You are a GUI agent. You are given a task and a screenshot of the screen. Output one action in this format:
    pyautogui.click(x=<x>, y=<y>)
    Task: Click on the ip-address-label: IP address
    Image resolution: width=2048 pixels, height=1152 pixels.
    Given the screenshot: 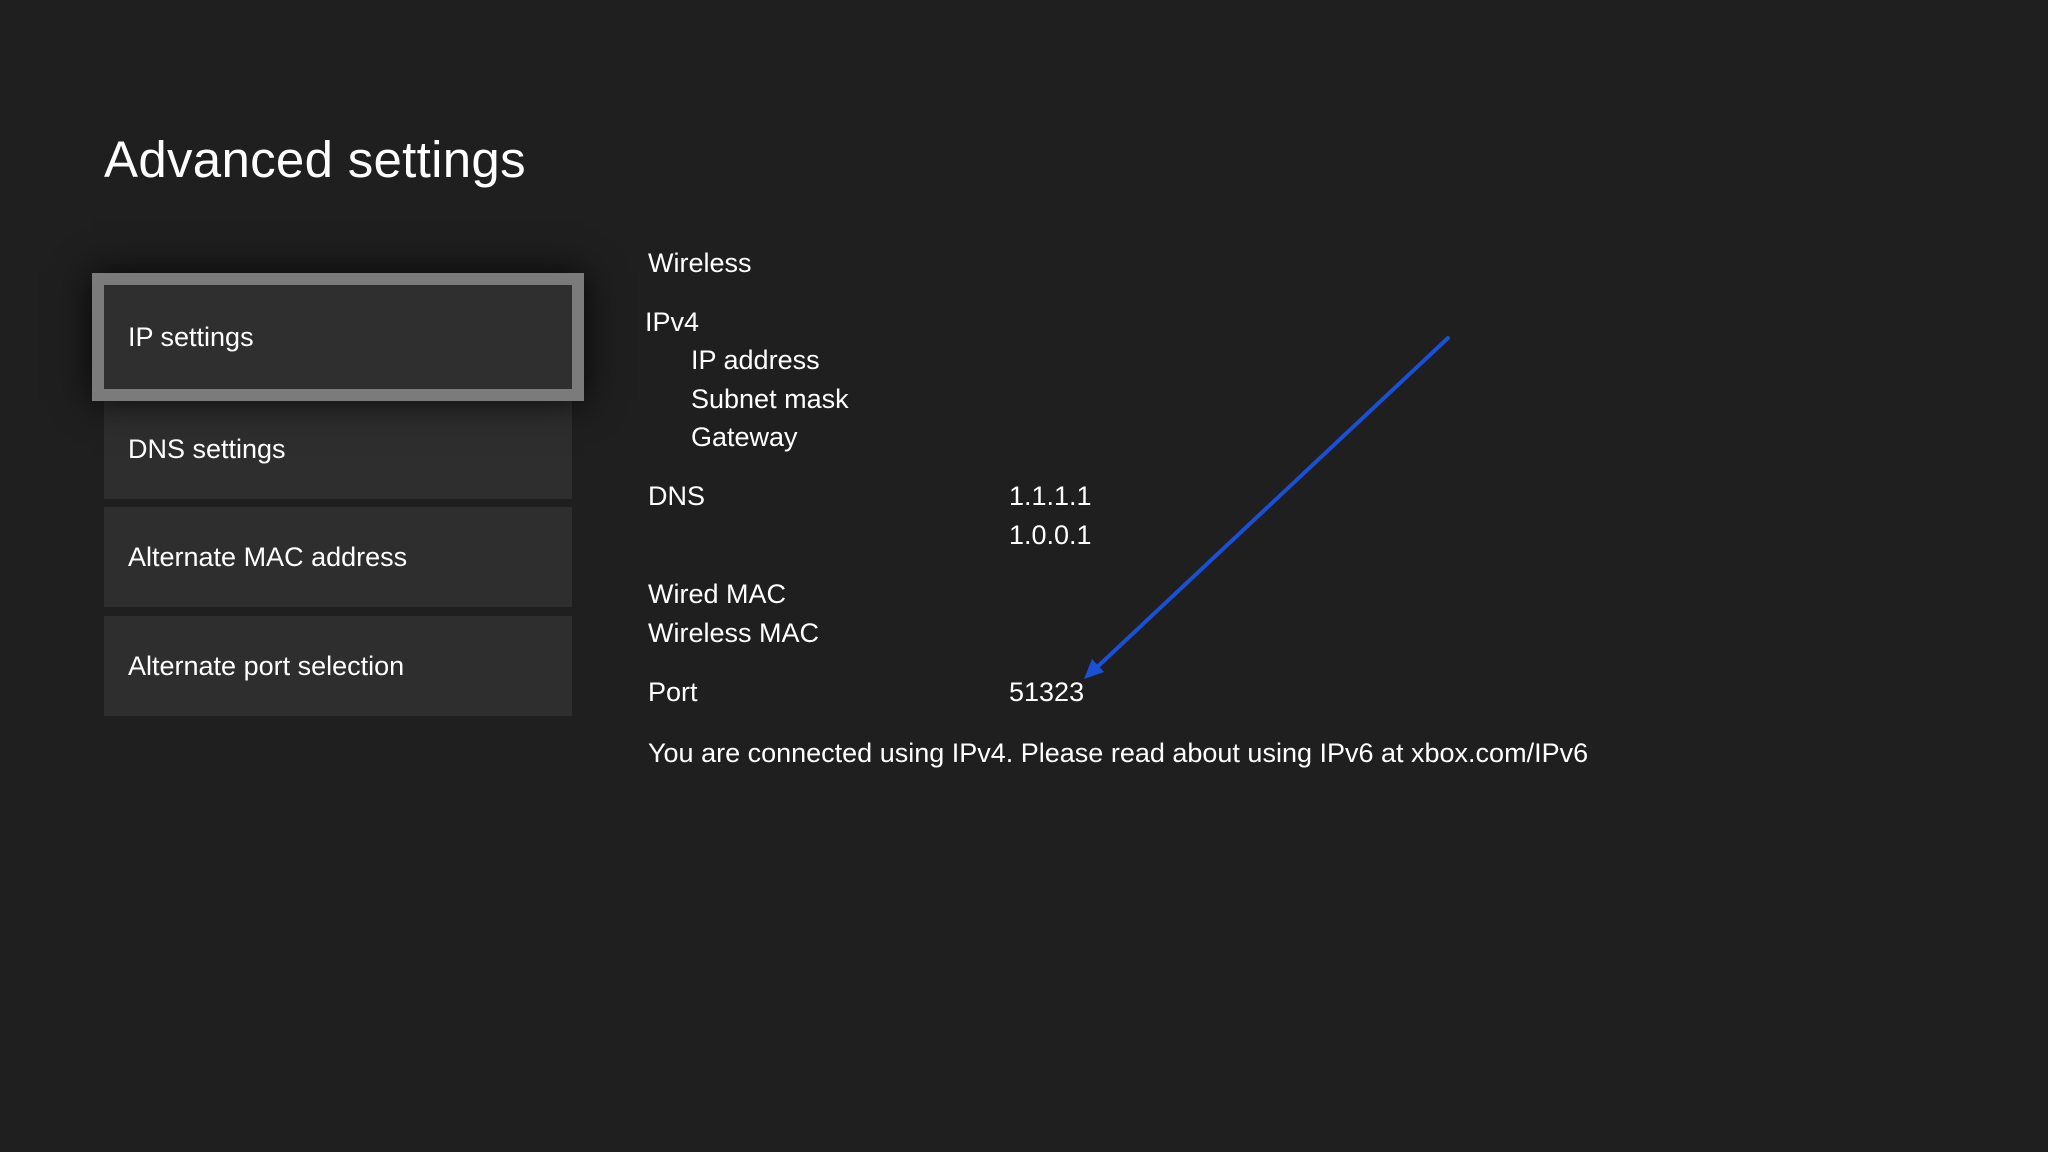 What is the action you would take?
    pyautogui.click(x=755, y=360)
    